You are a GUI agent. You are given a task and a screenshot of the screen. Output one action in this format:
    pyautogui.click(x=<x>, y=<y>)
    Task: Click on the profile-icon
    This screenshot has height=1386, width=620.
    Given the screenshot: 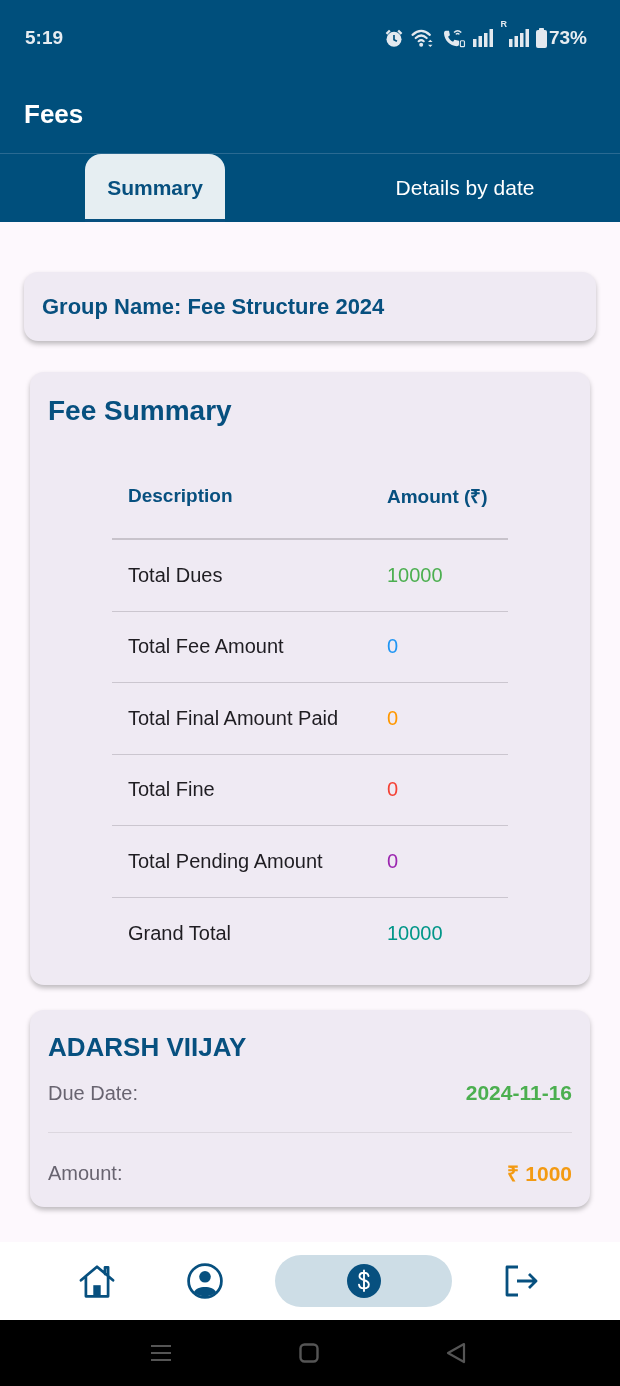 What is the action you would take?
    pyautogui.click(x=205, y=1281)
    